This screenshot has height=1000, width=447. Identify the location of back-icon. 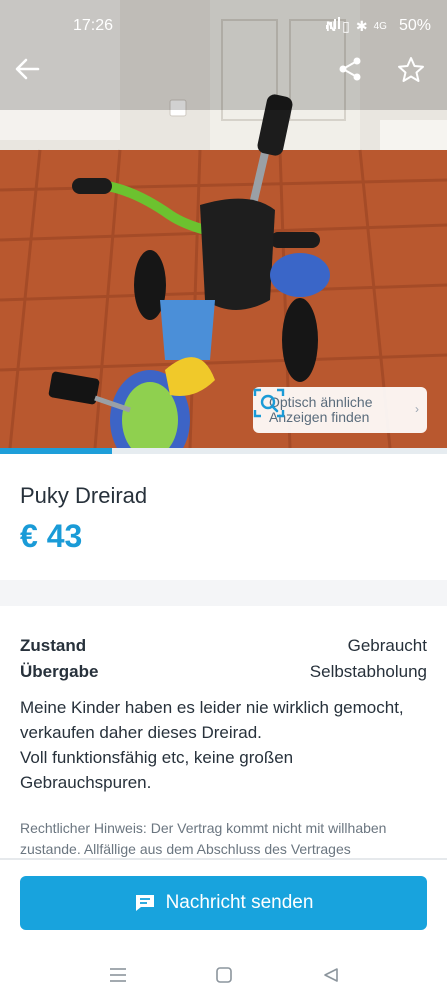
(331, 975).